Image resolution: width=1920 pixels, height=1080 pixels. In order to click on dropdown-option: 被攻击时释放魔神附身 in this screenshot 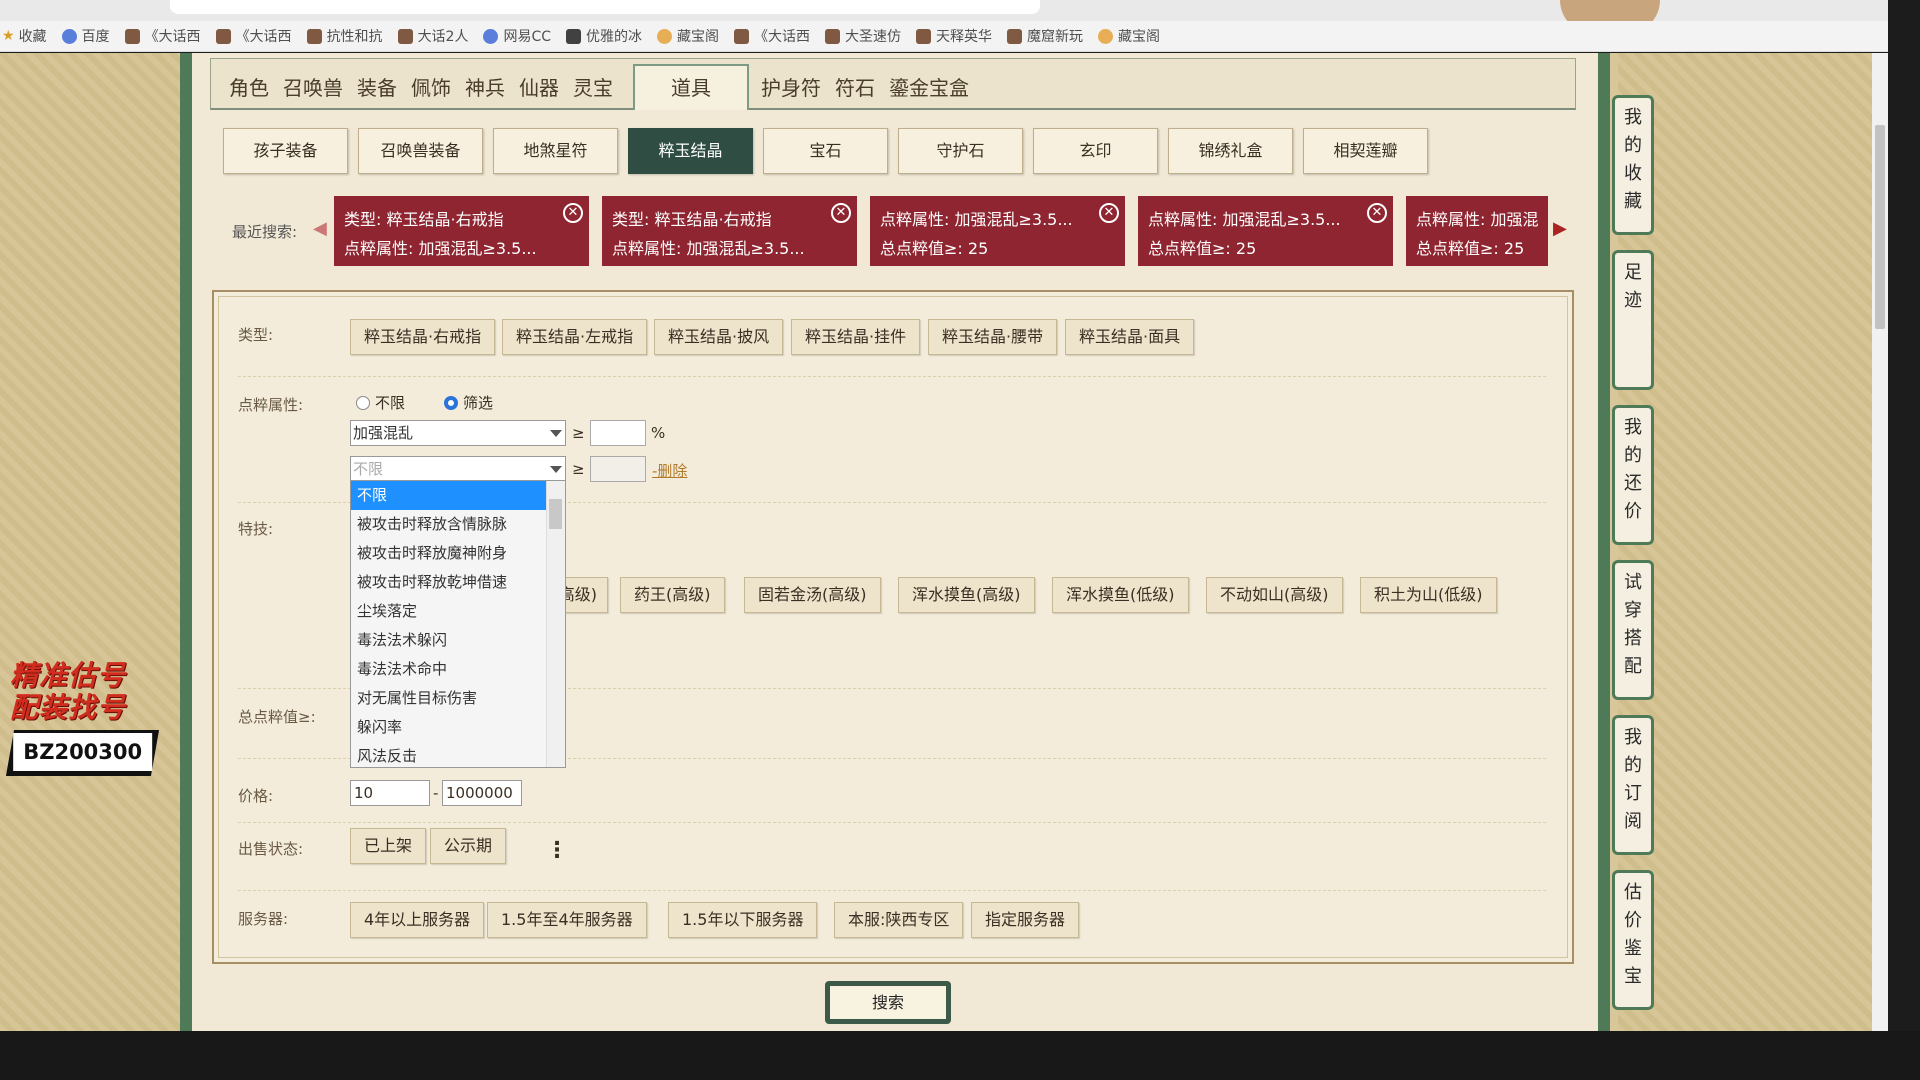, I will do `click(449, 553)`.